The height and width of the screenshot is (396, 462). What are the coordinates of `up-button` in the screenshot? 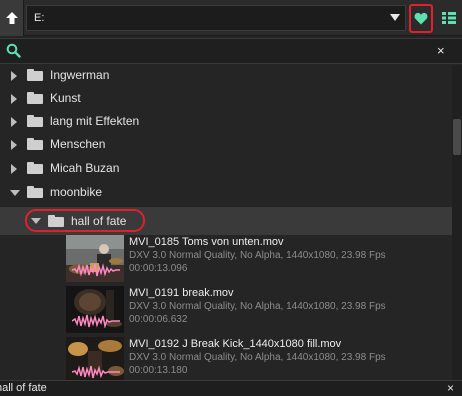 It's located at (12, 18).